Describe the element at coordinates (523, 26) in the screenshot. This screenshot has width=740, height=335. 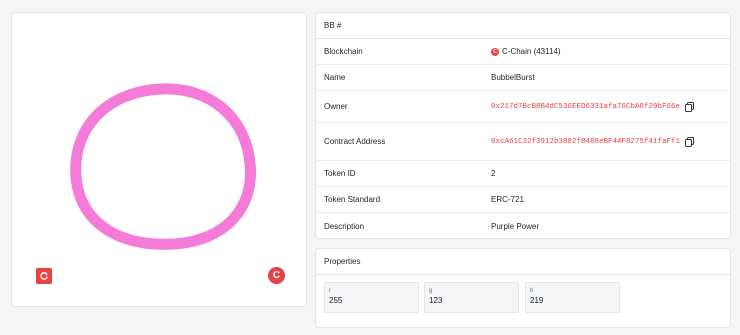
I see `nft-title: BB #` at that location.